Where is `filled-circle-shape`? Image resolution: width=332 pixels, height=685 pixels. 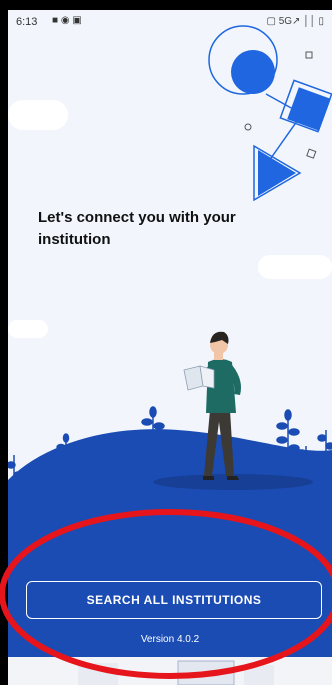
filled-circle-shape is located at coordinates (253, 72).